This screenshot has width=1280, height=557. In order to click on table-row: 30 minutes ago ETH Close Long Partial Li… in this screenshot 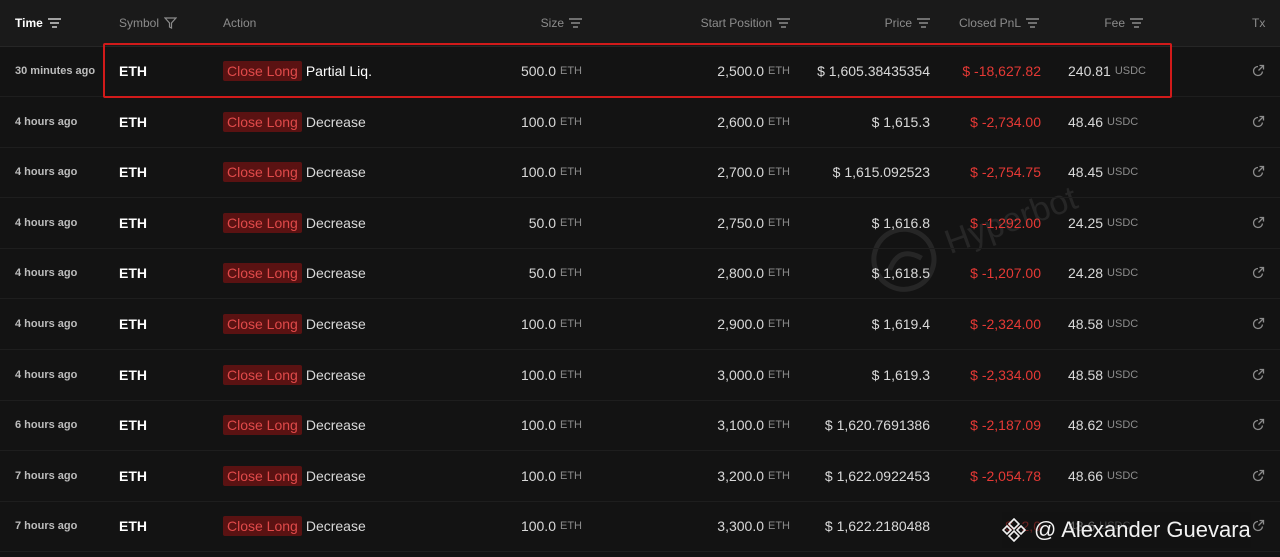, I will do `click(640, 71)`.